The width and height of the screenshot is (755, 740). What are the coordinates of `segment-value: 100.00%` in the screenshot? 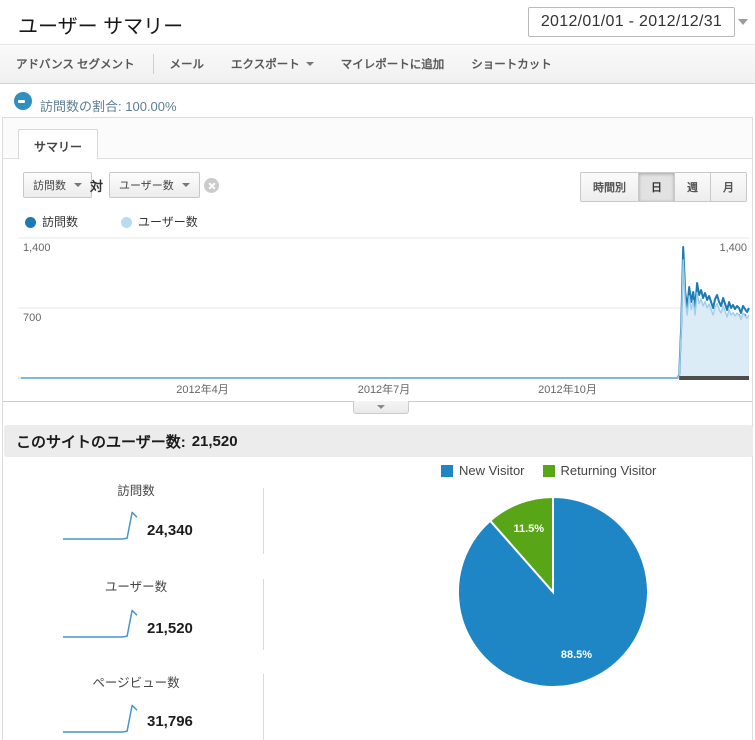 It's located at (151, 106).